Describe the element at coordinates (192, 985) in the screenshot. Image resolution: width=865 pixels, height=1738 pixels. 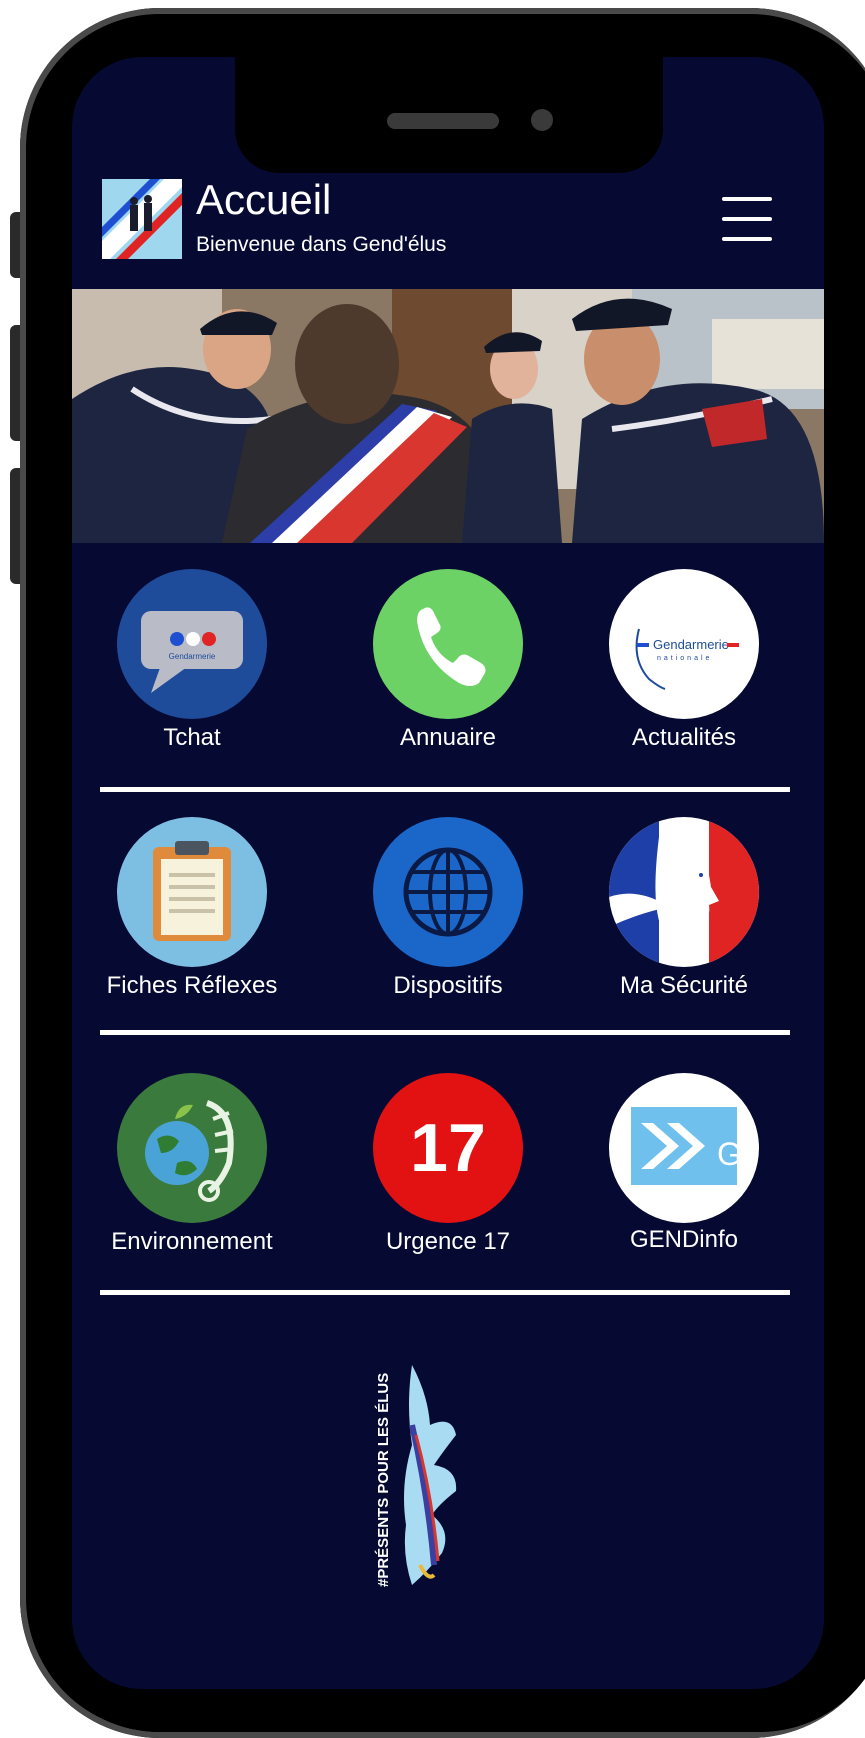
I see `tile-label-fiches-reflexes: Fiches Réflexes` at that location.